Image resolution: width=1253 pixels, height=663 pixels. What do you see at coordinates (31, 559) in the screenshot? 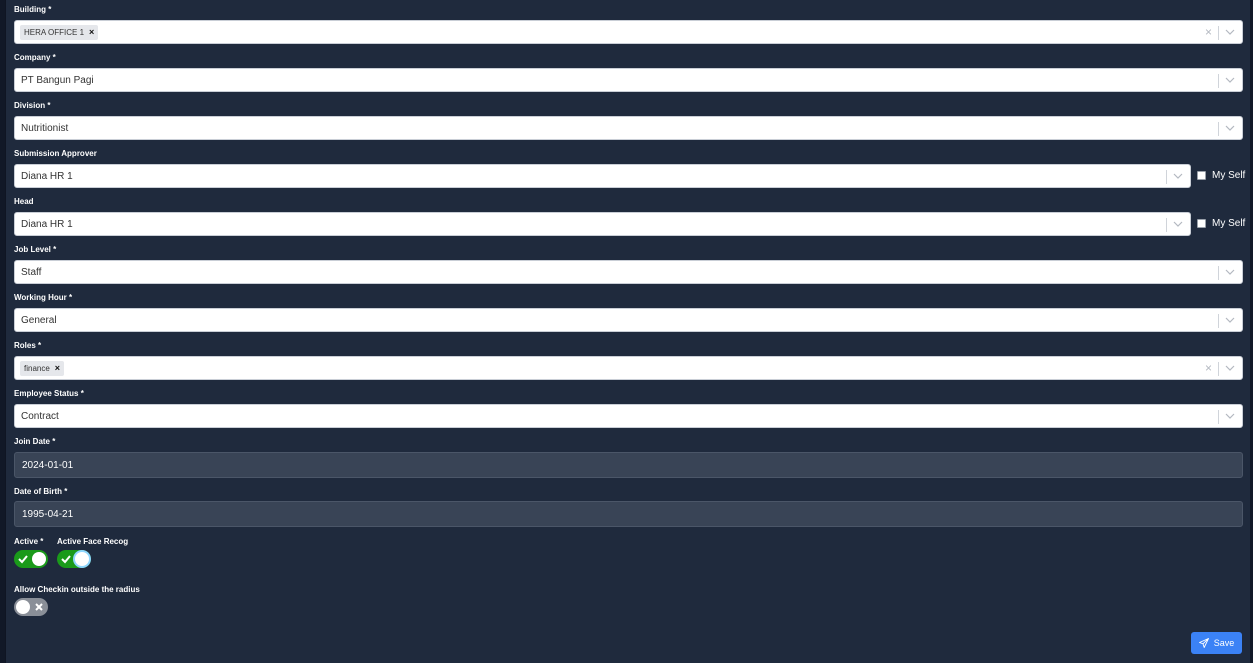
I see `active-toggle` at bounding box center [31, 559].